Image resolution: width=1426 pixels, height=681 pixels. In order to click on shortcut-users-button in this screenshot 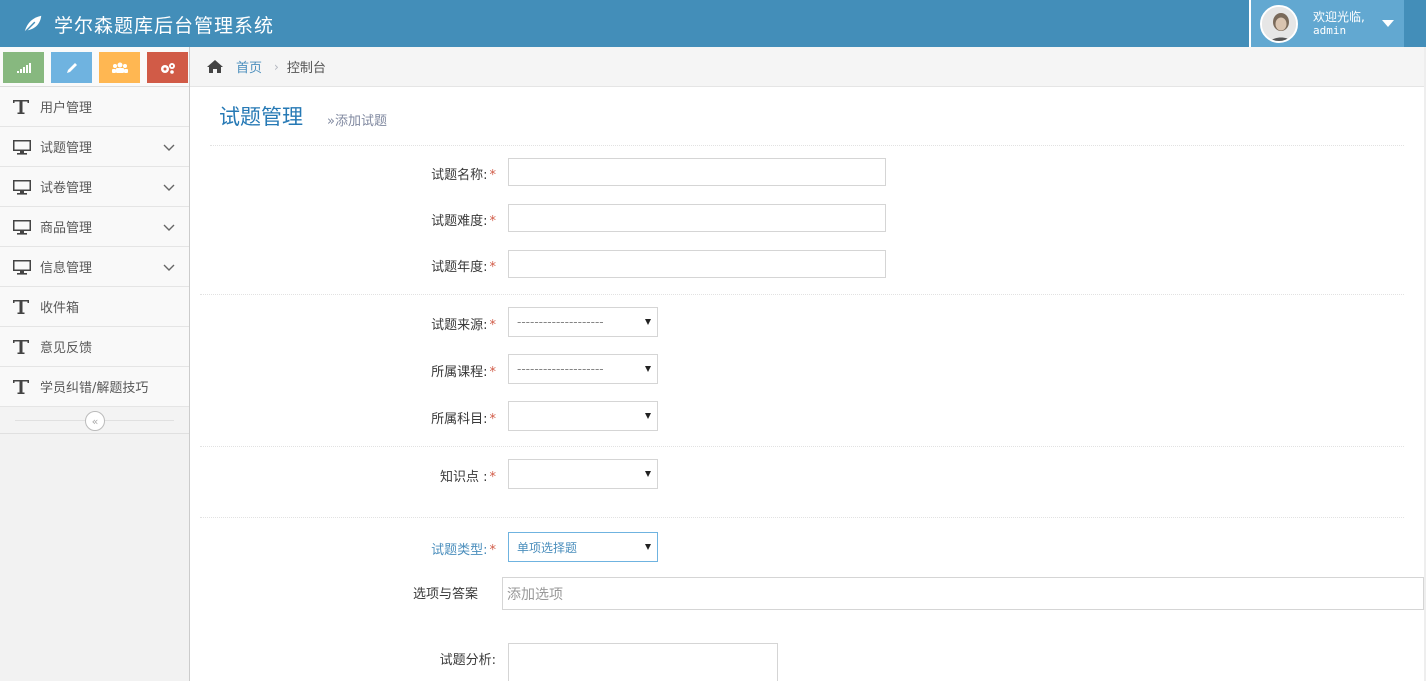, I will do `click(119, 67)`.